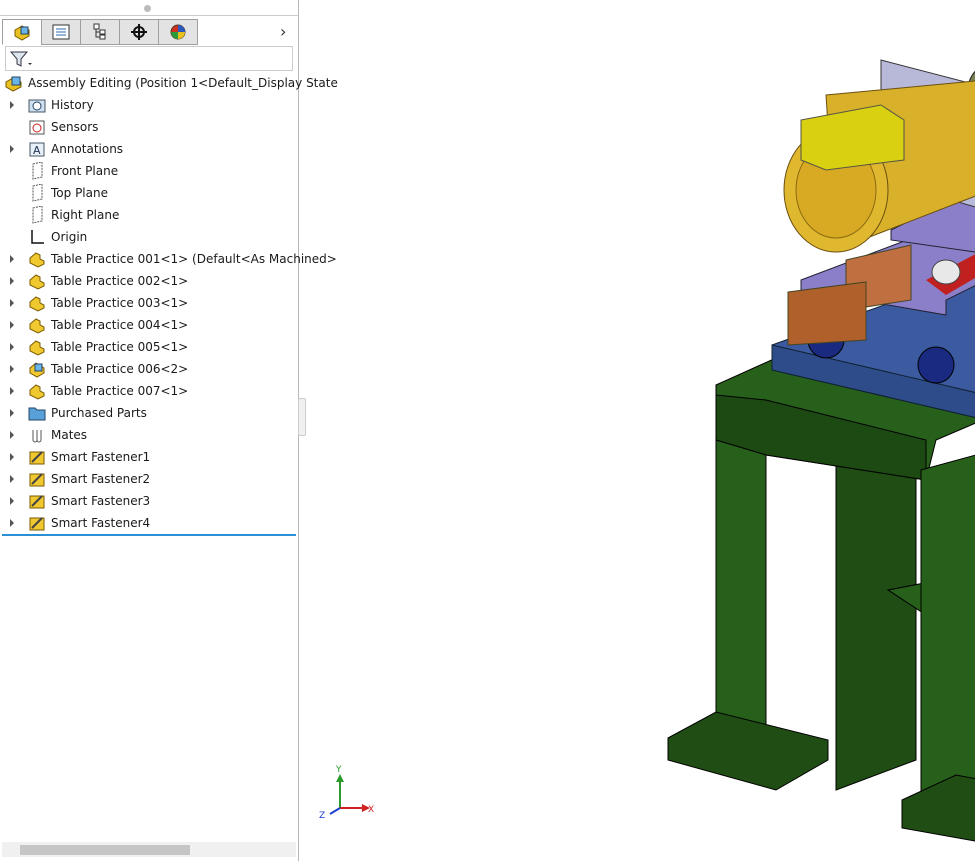 The height and width of the screenshot is (864, 975). Describe the element at coordinates (149, 171) in the screenshot. I see `tree-item: Front Plane` at that location.